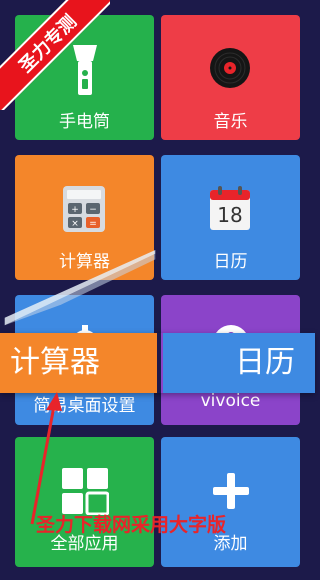 This screenshot has width=320, height=580. Describe the element at coordinates (265, 362) in the screenshot. I see `zoom-right-label: 日历` at that location.